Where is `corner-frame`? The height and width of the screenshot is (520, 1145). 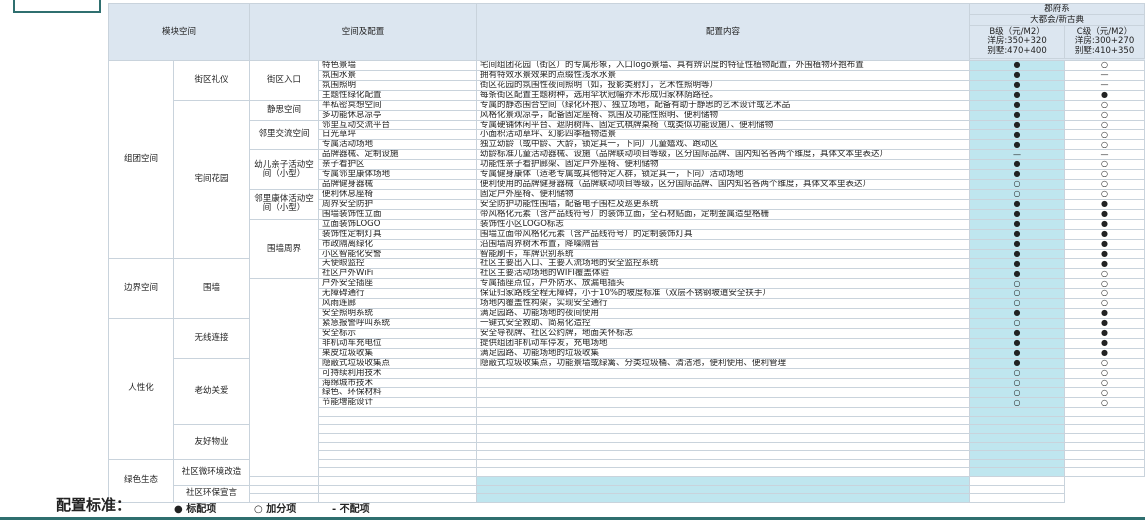 corner-frame is located at coordinates (57, 6).